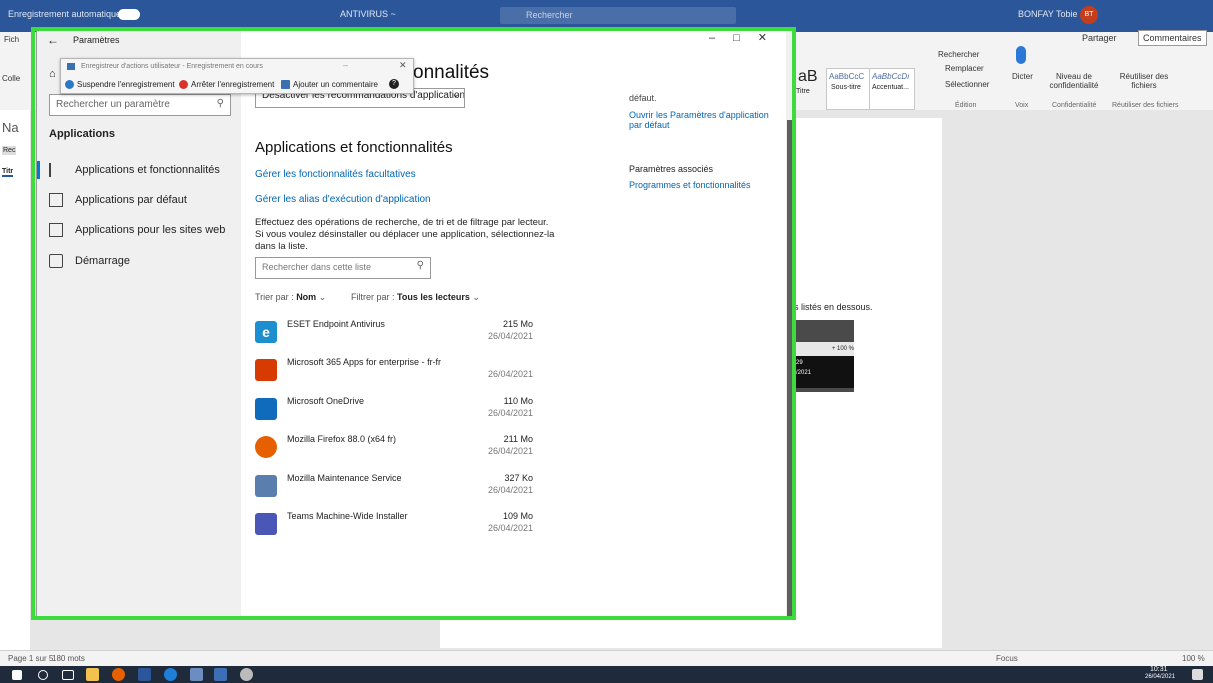 Image resolution: width=1213 pixels, height=683 pixels. I want to click on autosave-label: Enregistrement automatique, so click(65, 14).